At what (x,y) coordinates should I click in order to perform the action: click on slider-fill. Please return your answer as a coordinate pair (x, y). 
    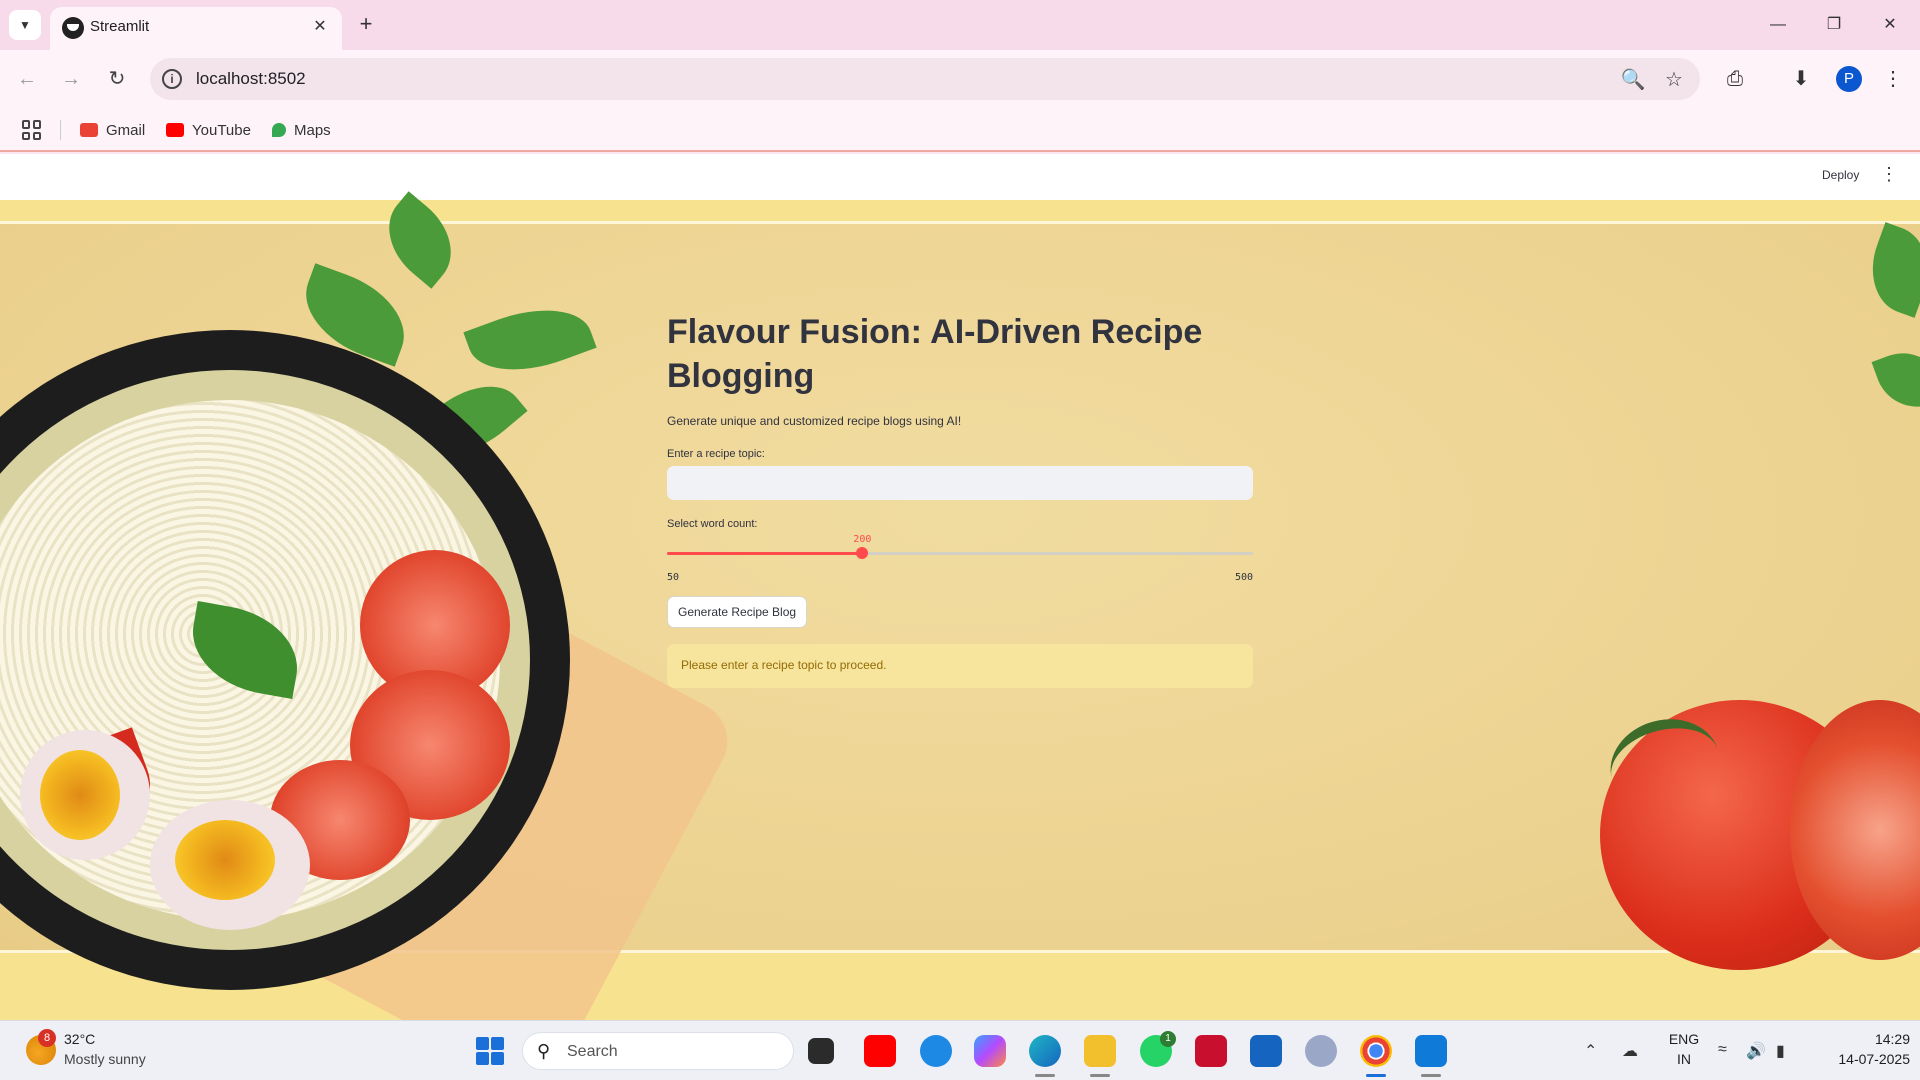
    Looking at the image, I should click on (765, 553).